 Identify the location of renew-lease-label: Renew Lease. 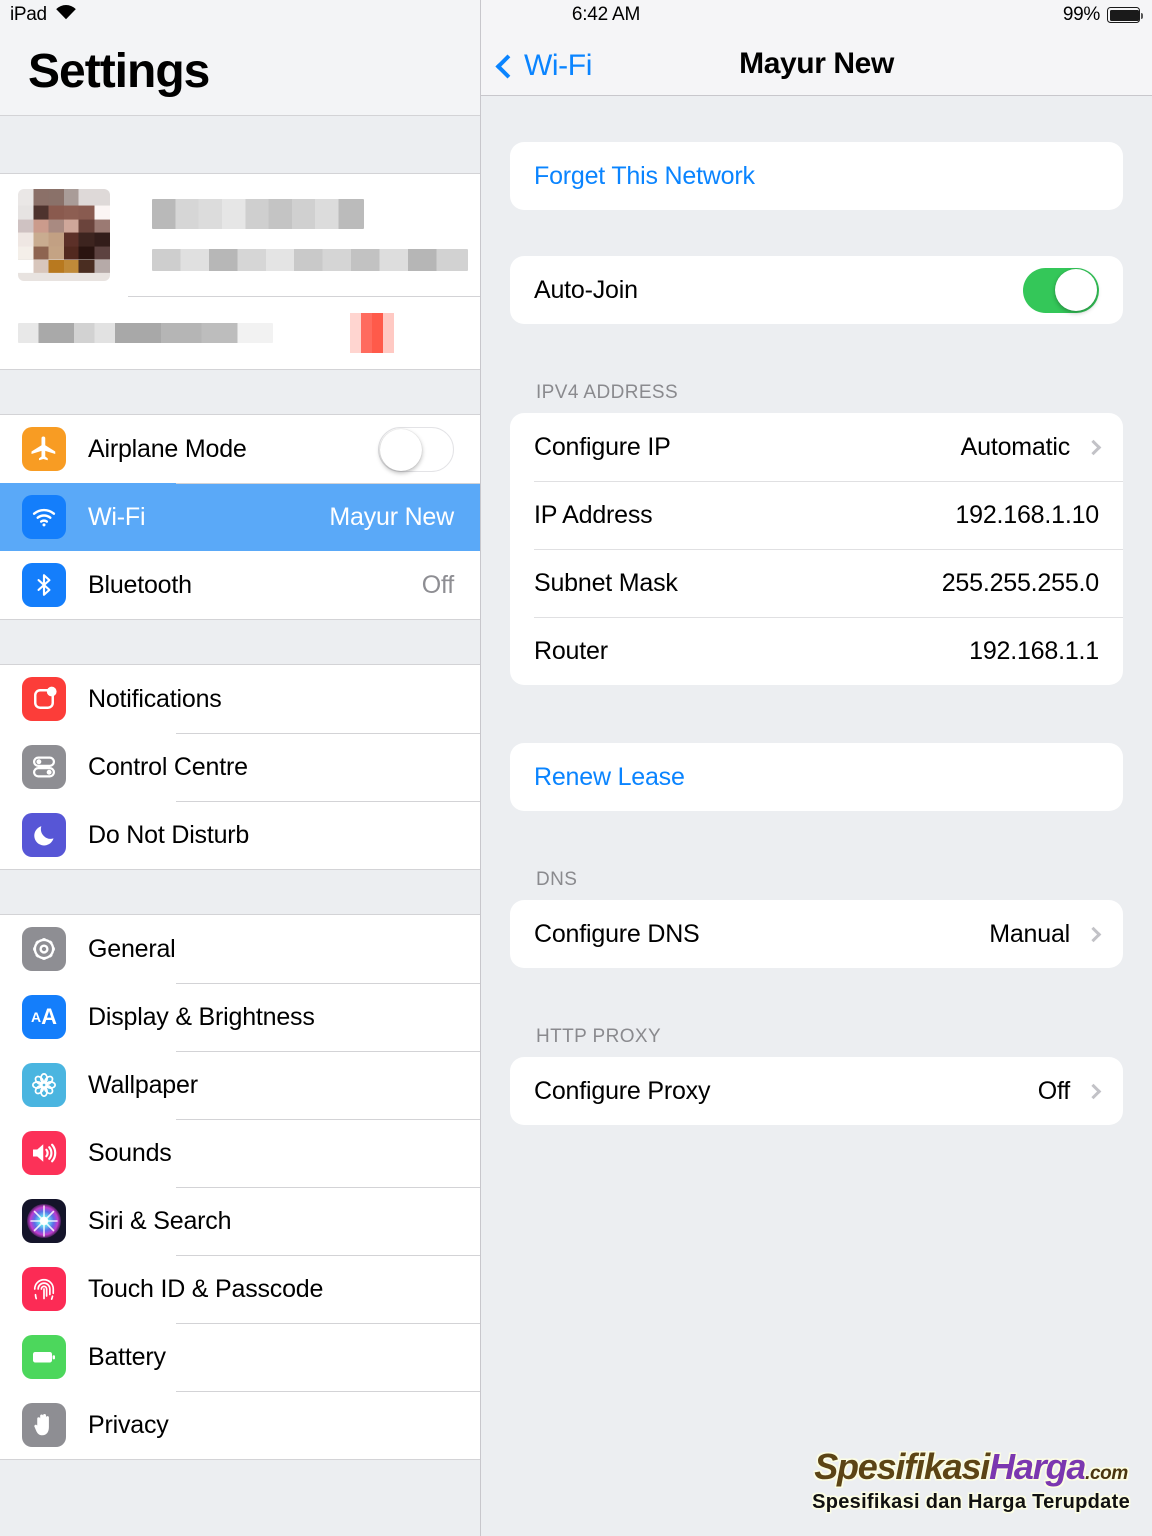
(609, 776).